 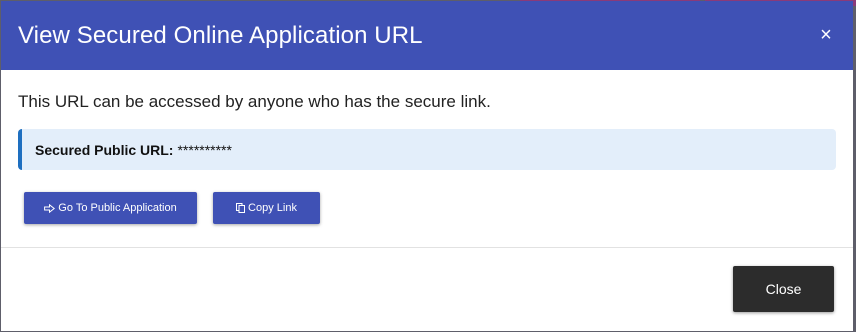 What do you see at coordinates (826, 35) in the screenshot?
I see `close-icon: ×` at bounding box center [826, 35].